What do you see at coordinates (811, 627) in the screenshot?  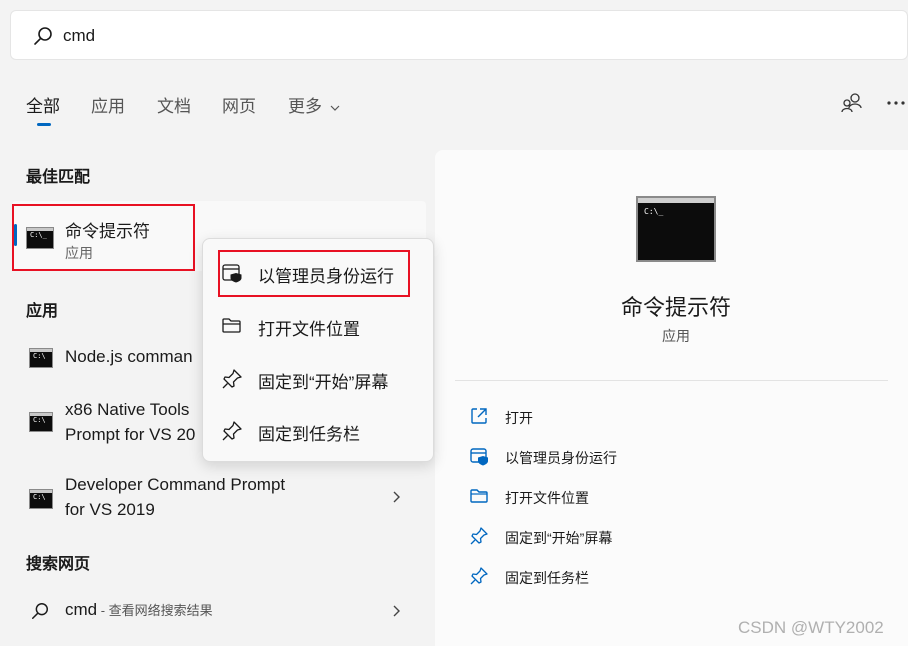 I see `watermark: CSDN @WTY2002` at bounding box center [811, 627].